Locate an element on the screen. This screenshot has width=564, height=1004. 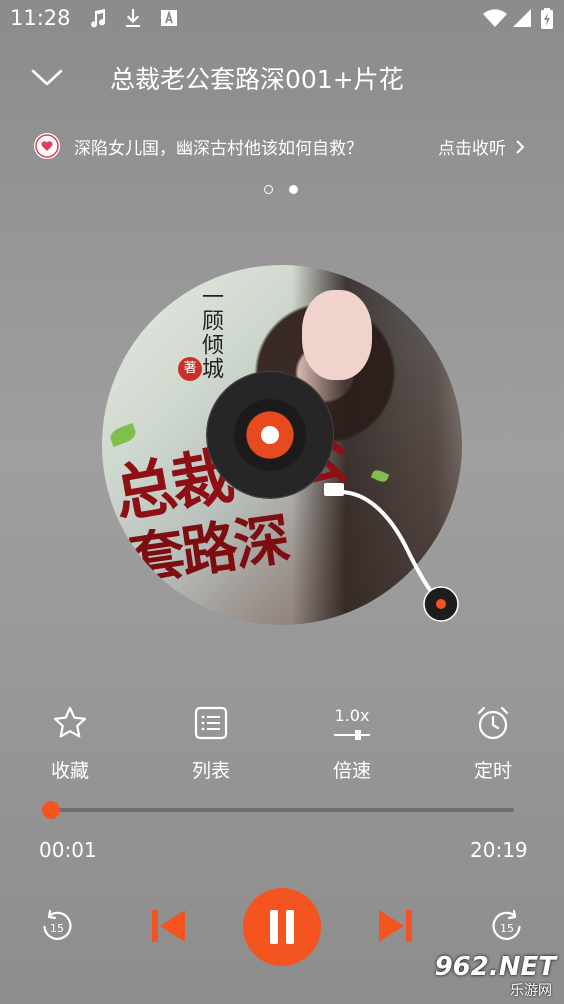
listen-link: 点击收听 is located at coordinates (481, 146).